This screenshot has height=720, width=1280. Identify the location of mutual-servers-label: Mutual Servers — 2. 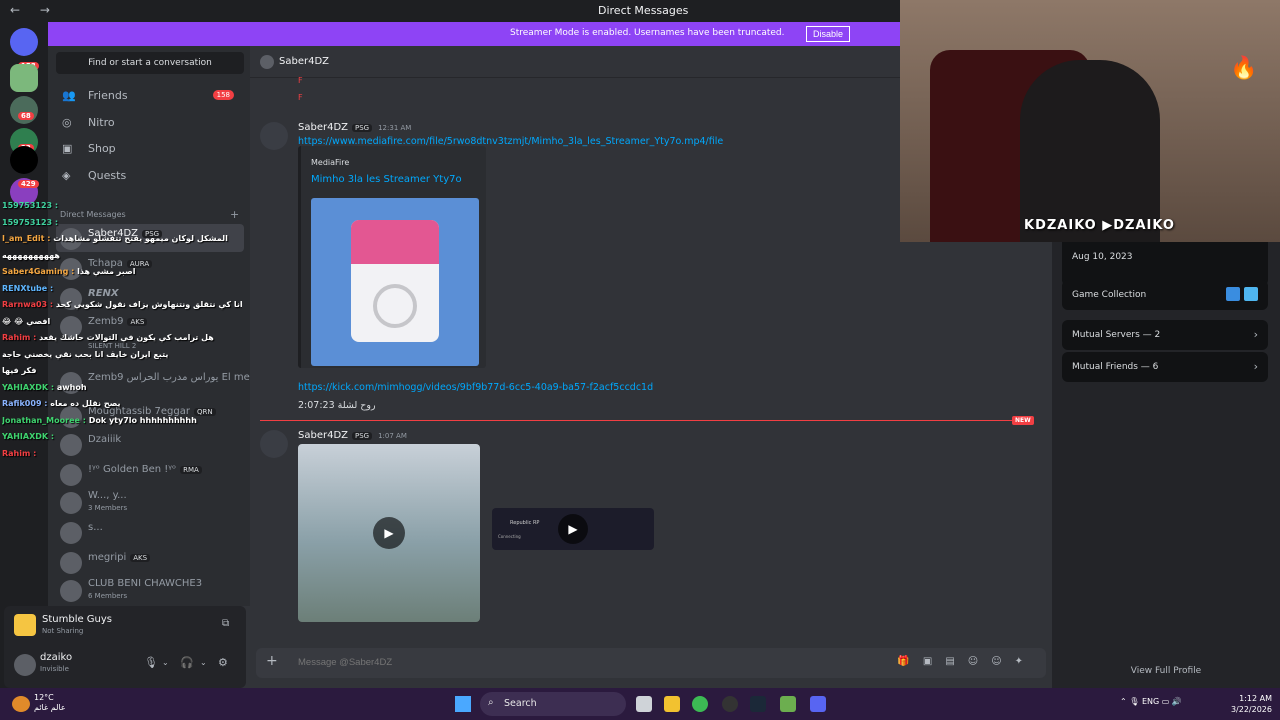
(1116, 335).